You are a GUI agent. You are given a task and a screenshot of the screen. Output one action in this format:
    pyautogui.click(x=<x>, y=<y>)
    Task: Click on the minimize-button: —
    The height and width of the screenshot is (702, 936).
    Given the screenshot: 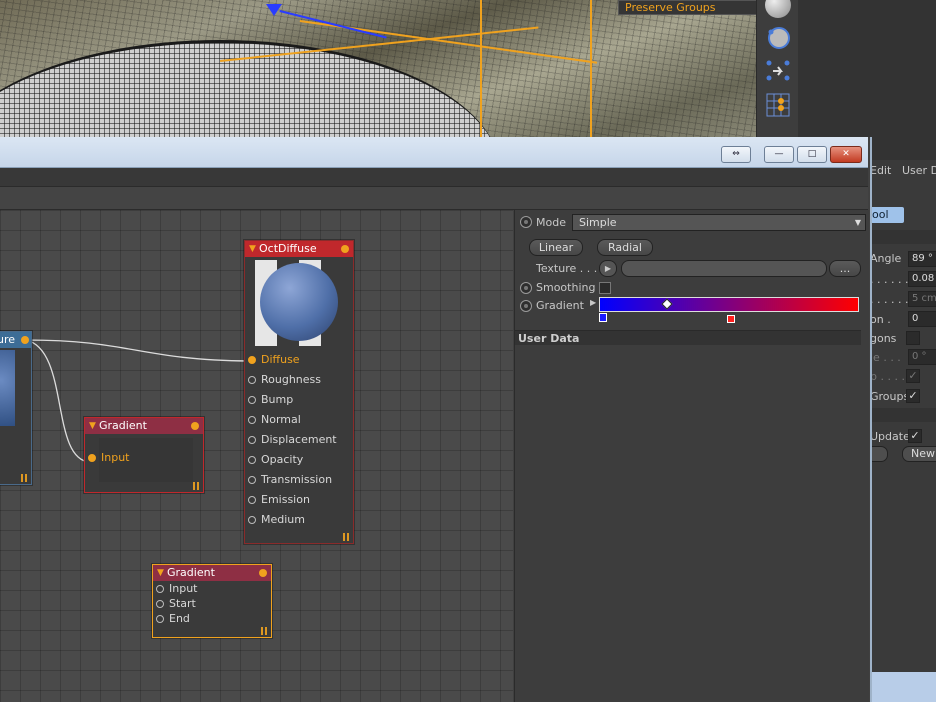 What is the action you would take?
    pyautogui.click(x=779, y=154)
    